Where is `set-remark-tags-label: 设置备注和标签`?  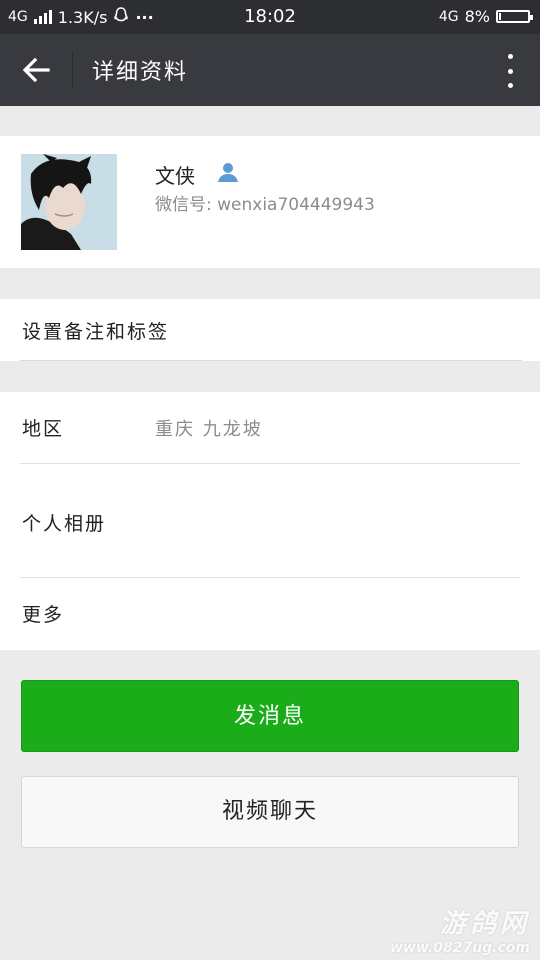
set-remark-tags-label: 设置备注和标签 is located at coordinates (96, 332).